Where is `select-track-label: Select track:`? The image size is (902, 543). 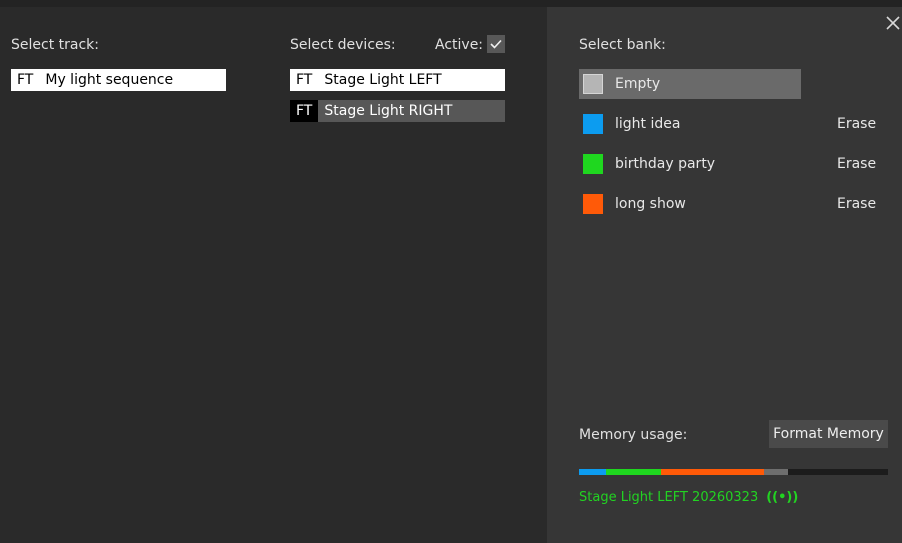
select-track-label: Select track: is located at coordinates (55, 45).